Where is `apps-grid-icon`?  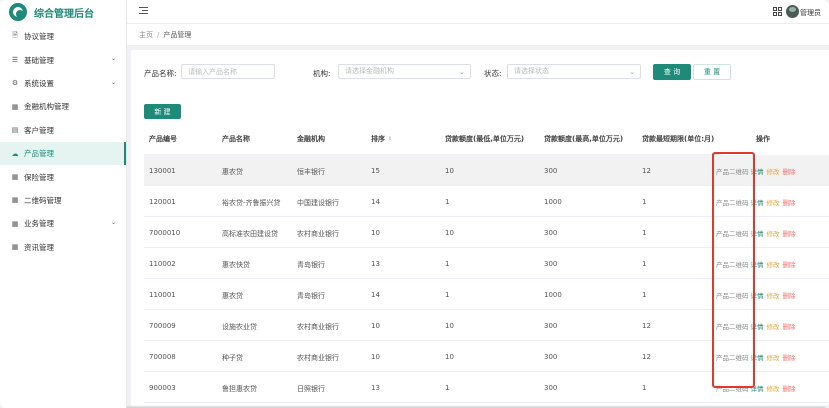 apps-grid-icon is located at coordinates (777, 11).